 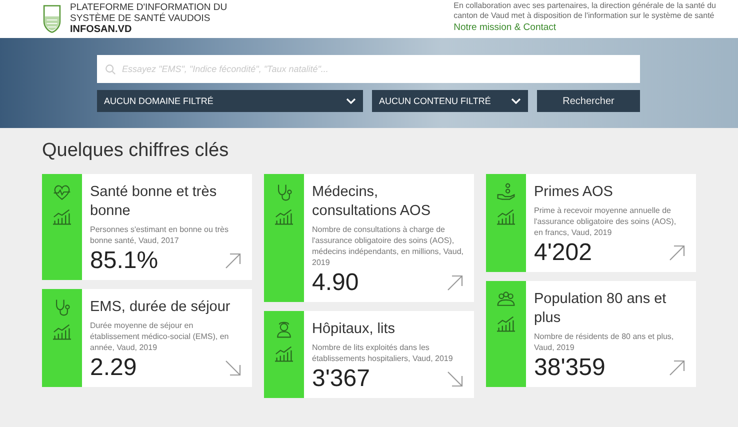 What do you see at coordinates (506, 192) in the screenshot?
I see `hand-coins-icon` at bounding box center [506, 192].